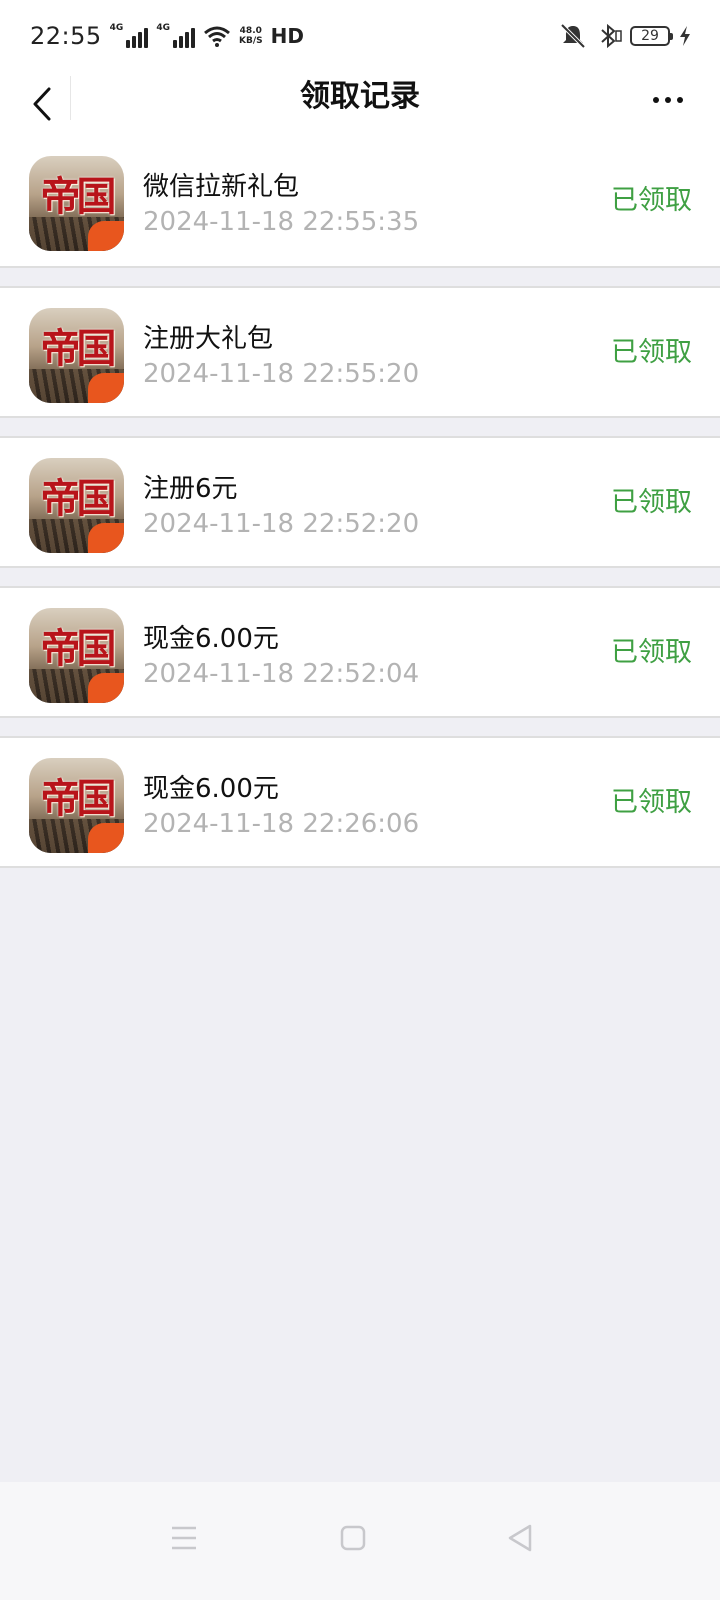 The image size is (720, 1600). I want to click on menu-button, so click(184, 1538).